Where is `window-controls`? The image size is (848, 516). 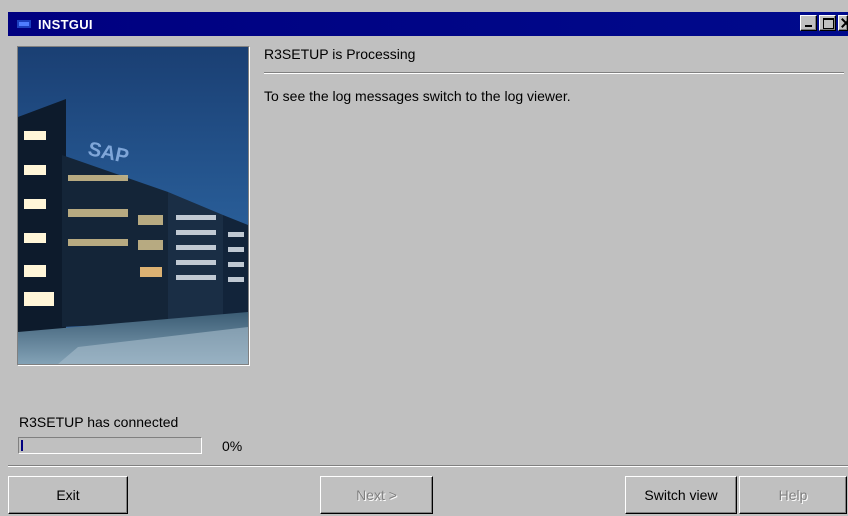
window-controls is located at coordinates (824, 23).